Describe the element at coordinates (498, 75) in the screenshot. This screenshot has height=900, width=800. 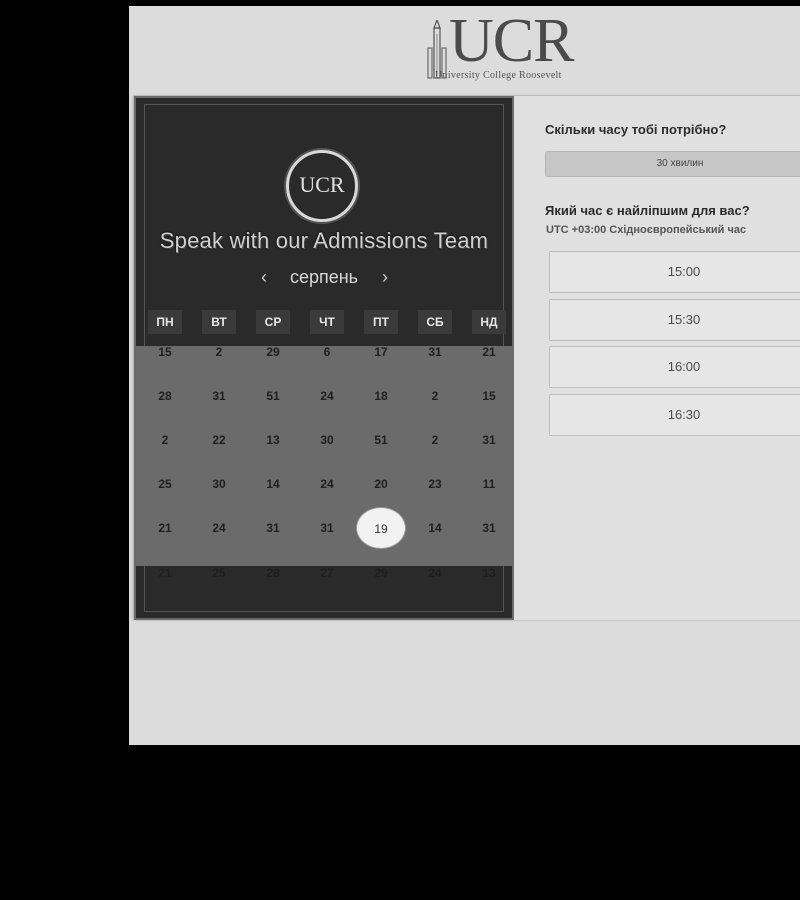
I see `logo-subtitle: University College Roosevelt` at that location.